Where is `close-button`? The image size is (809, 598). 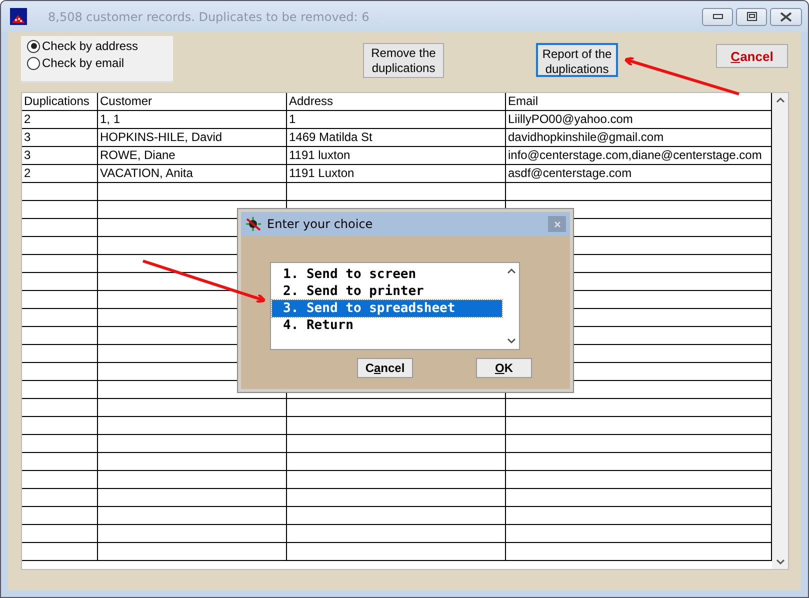 close-button is located at coordinates (786, 17).